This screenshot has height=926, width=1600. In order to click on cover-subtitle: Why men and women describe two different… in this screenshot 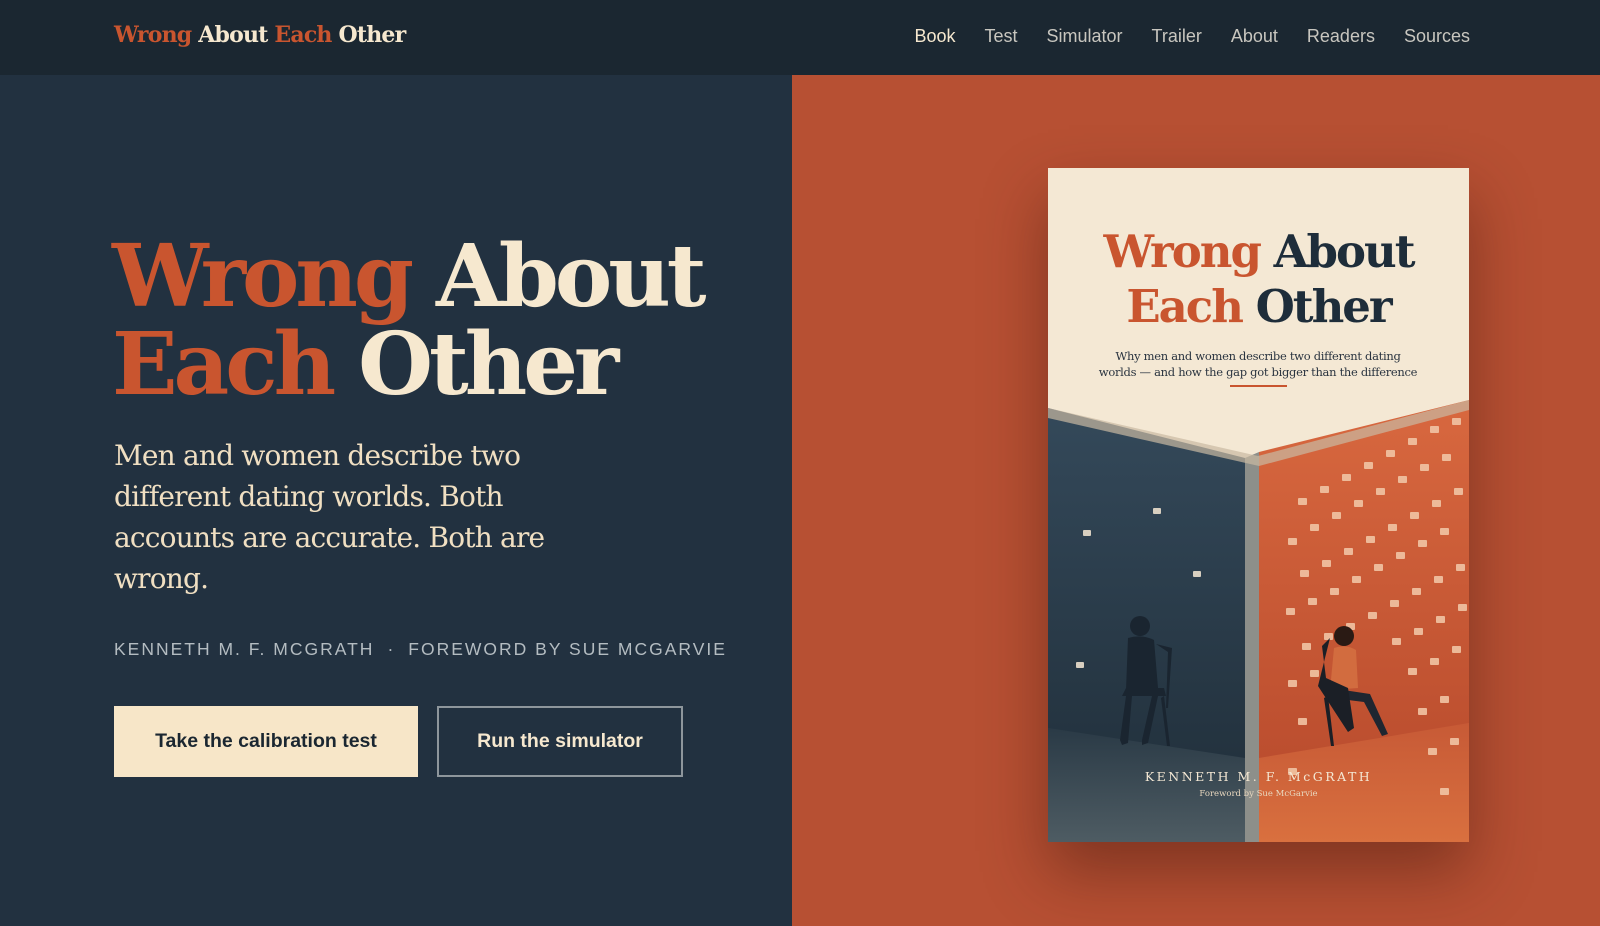, I will do `click(1258, 364)`.